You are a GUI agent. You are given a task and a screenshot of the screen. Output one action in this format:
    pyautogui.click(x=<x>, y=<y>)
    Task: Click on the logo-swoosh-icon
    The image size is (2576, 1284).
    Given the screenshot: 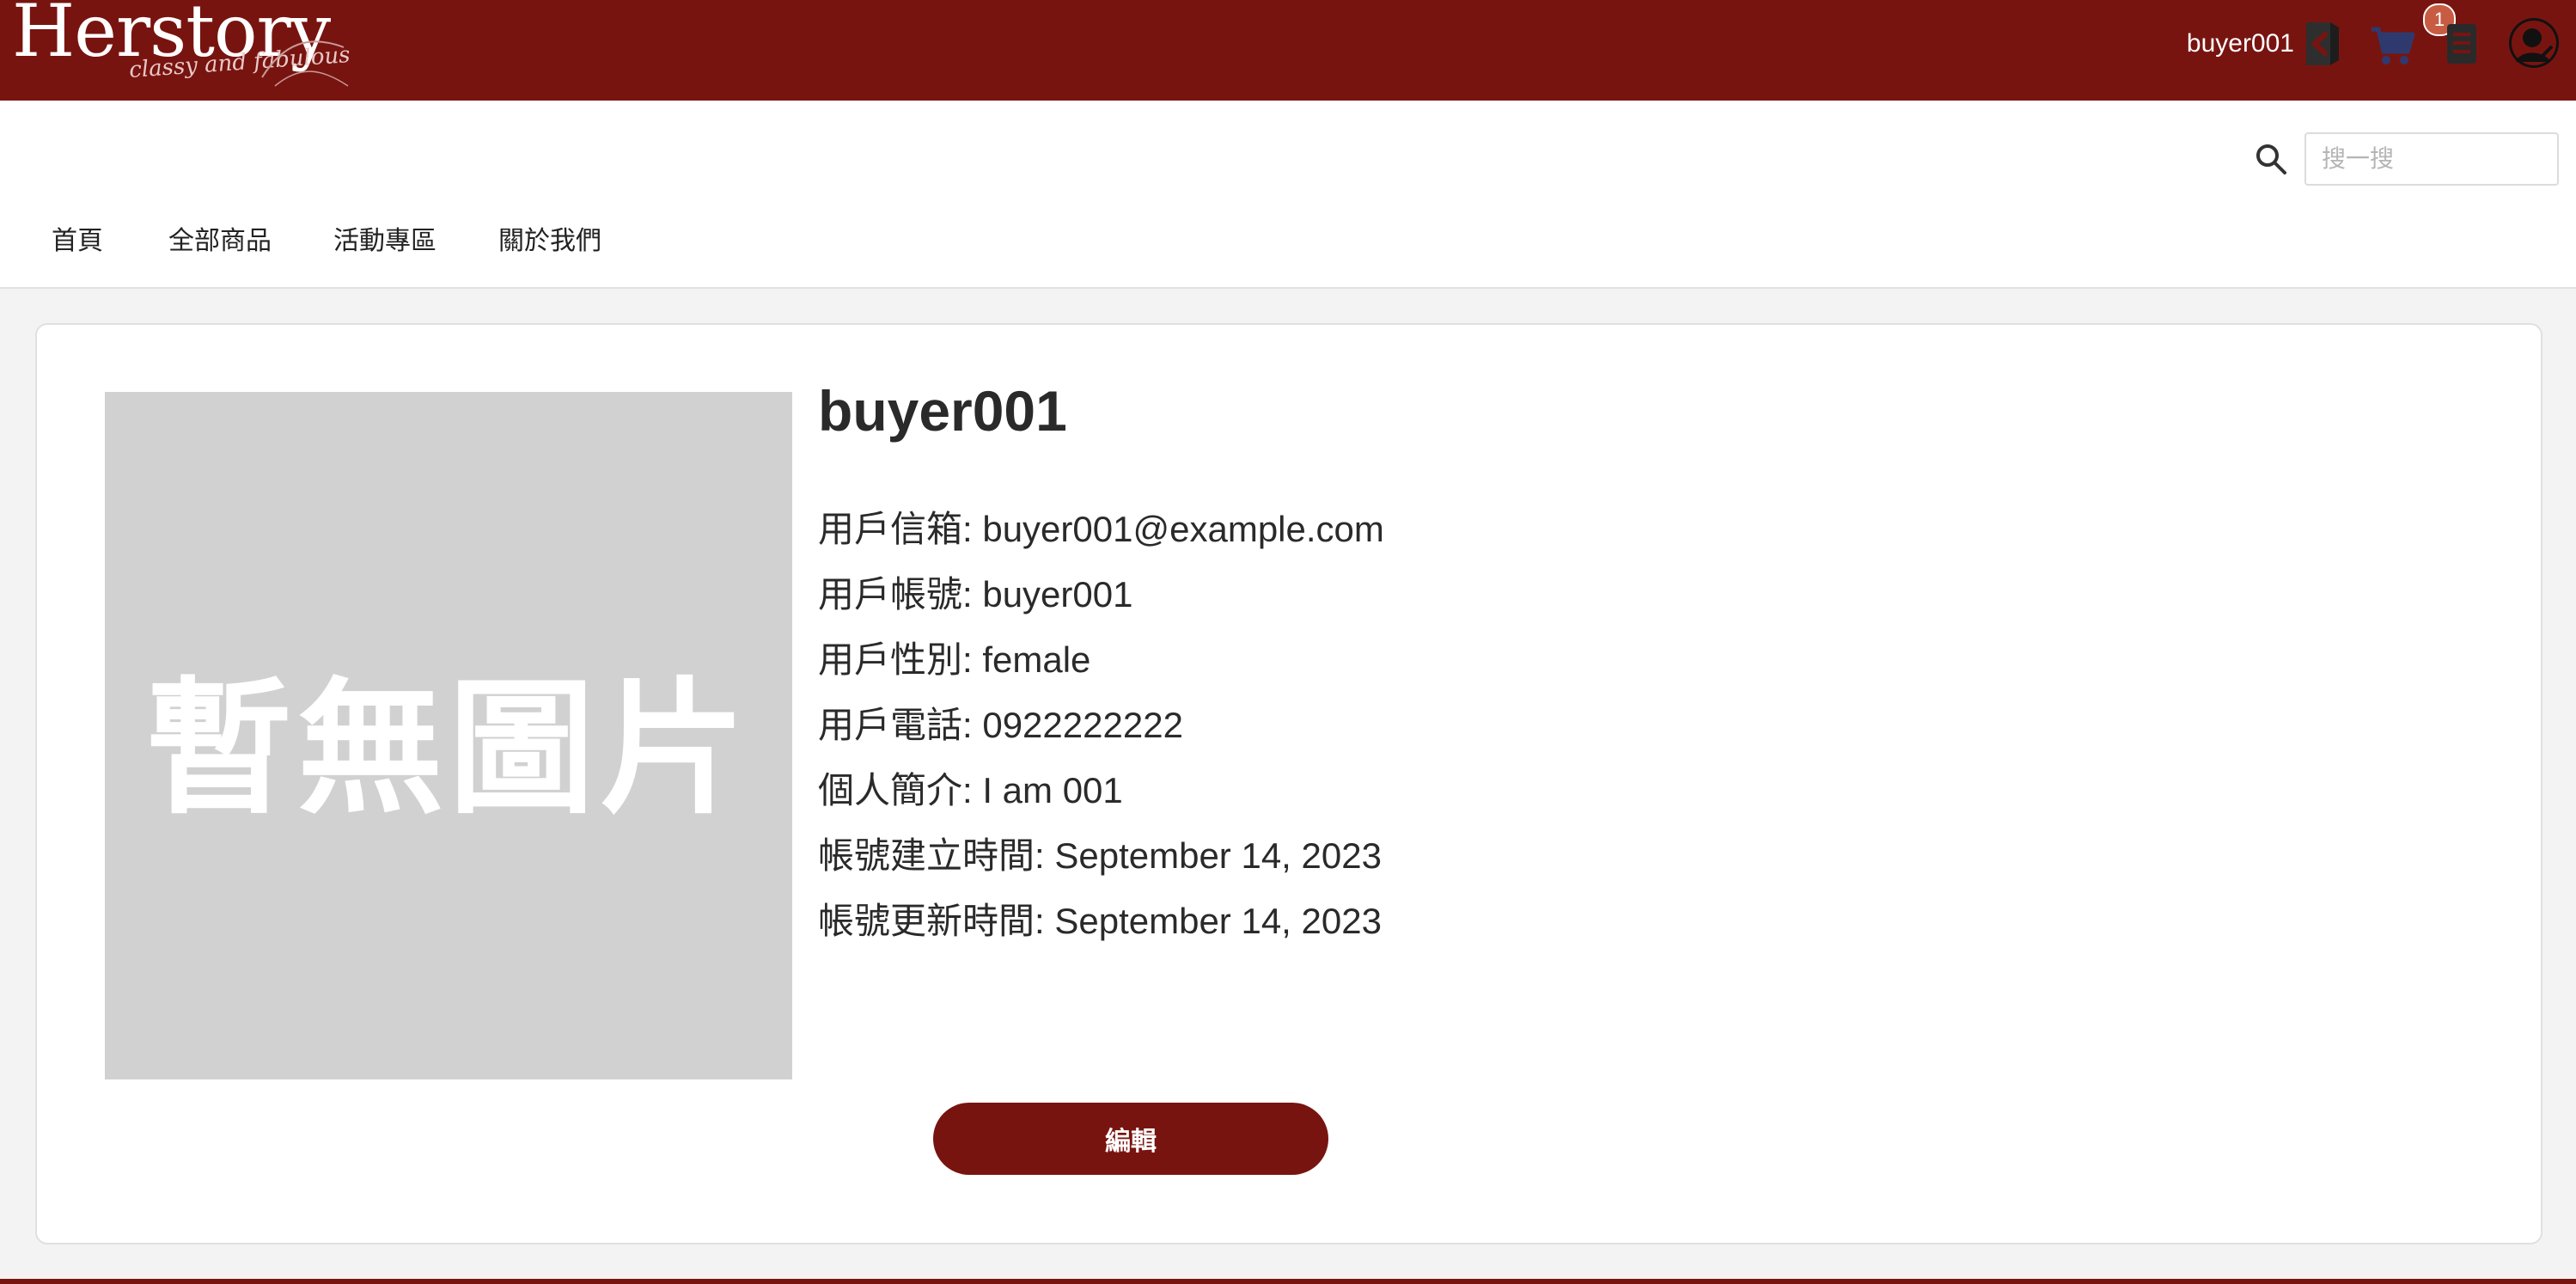 What is the action you would take?
    pyautogui.click(x=305, y=63)
    